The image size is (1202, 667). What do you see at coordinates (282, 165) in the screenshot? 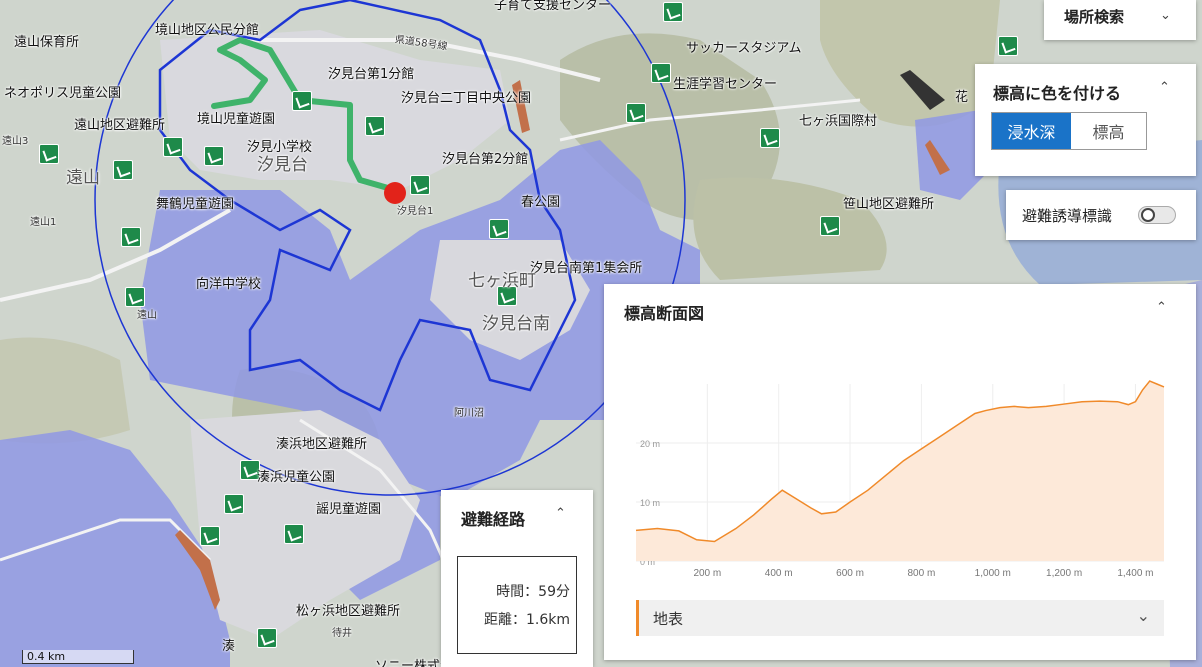
I see `map-label: 汐見台` at bounding box center [282, 165].